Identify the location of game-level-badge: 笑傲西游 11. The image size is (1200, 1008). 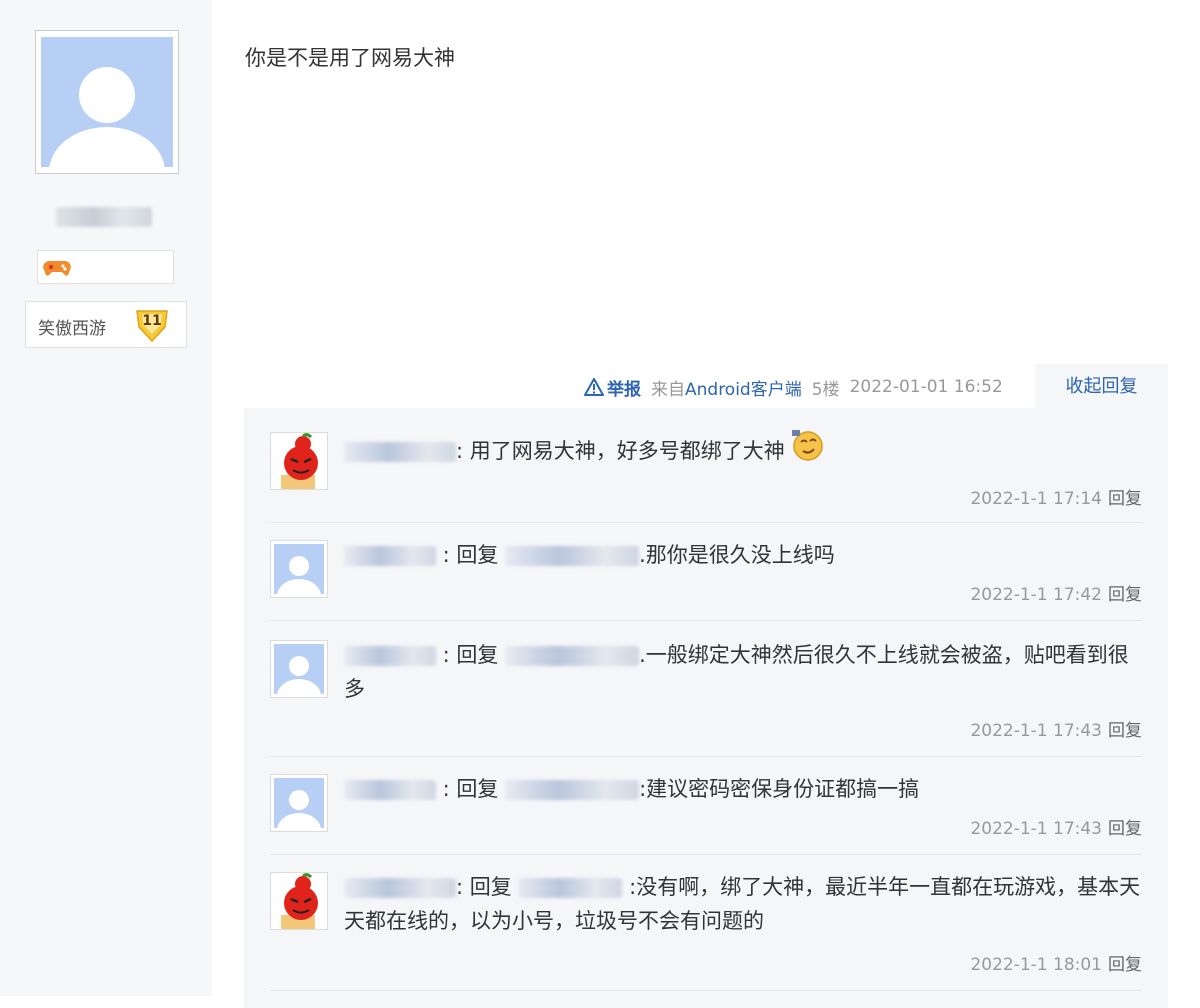
(106, 324).